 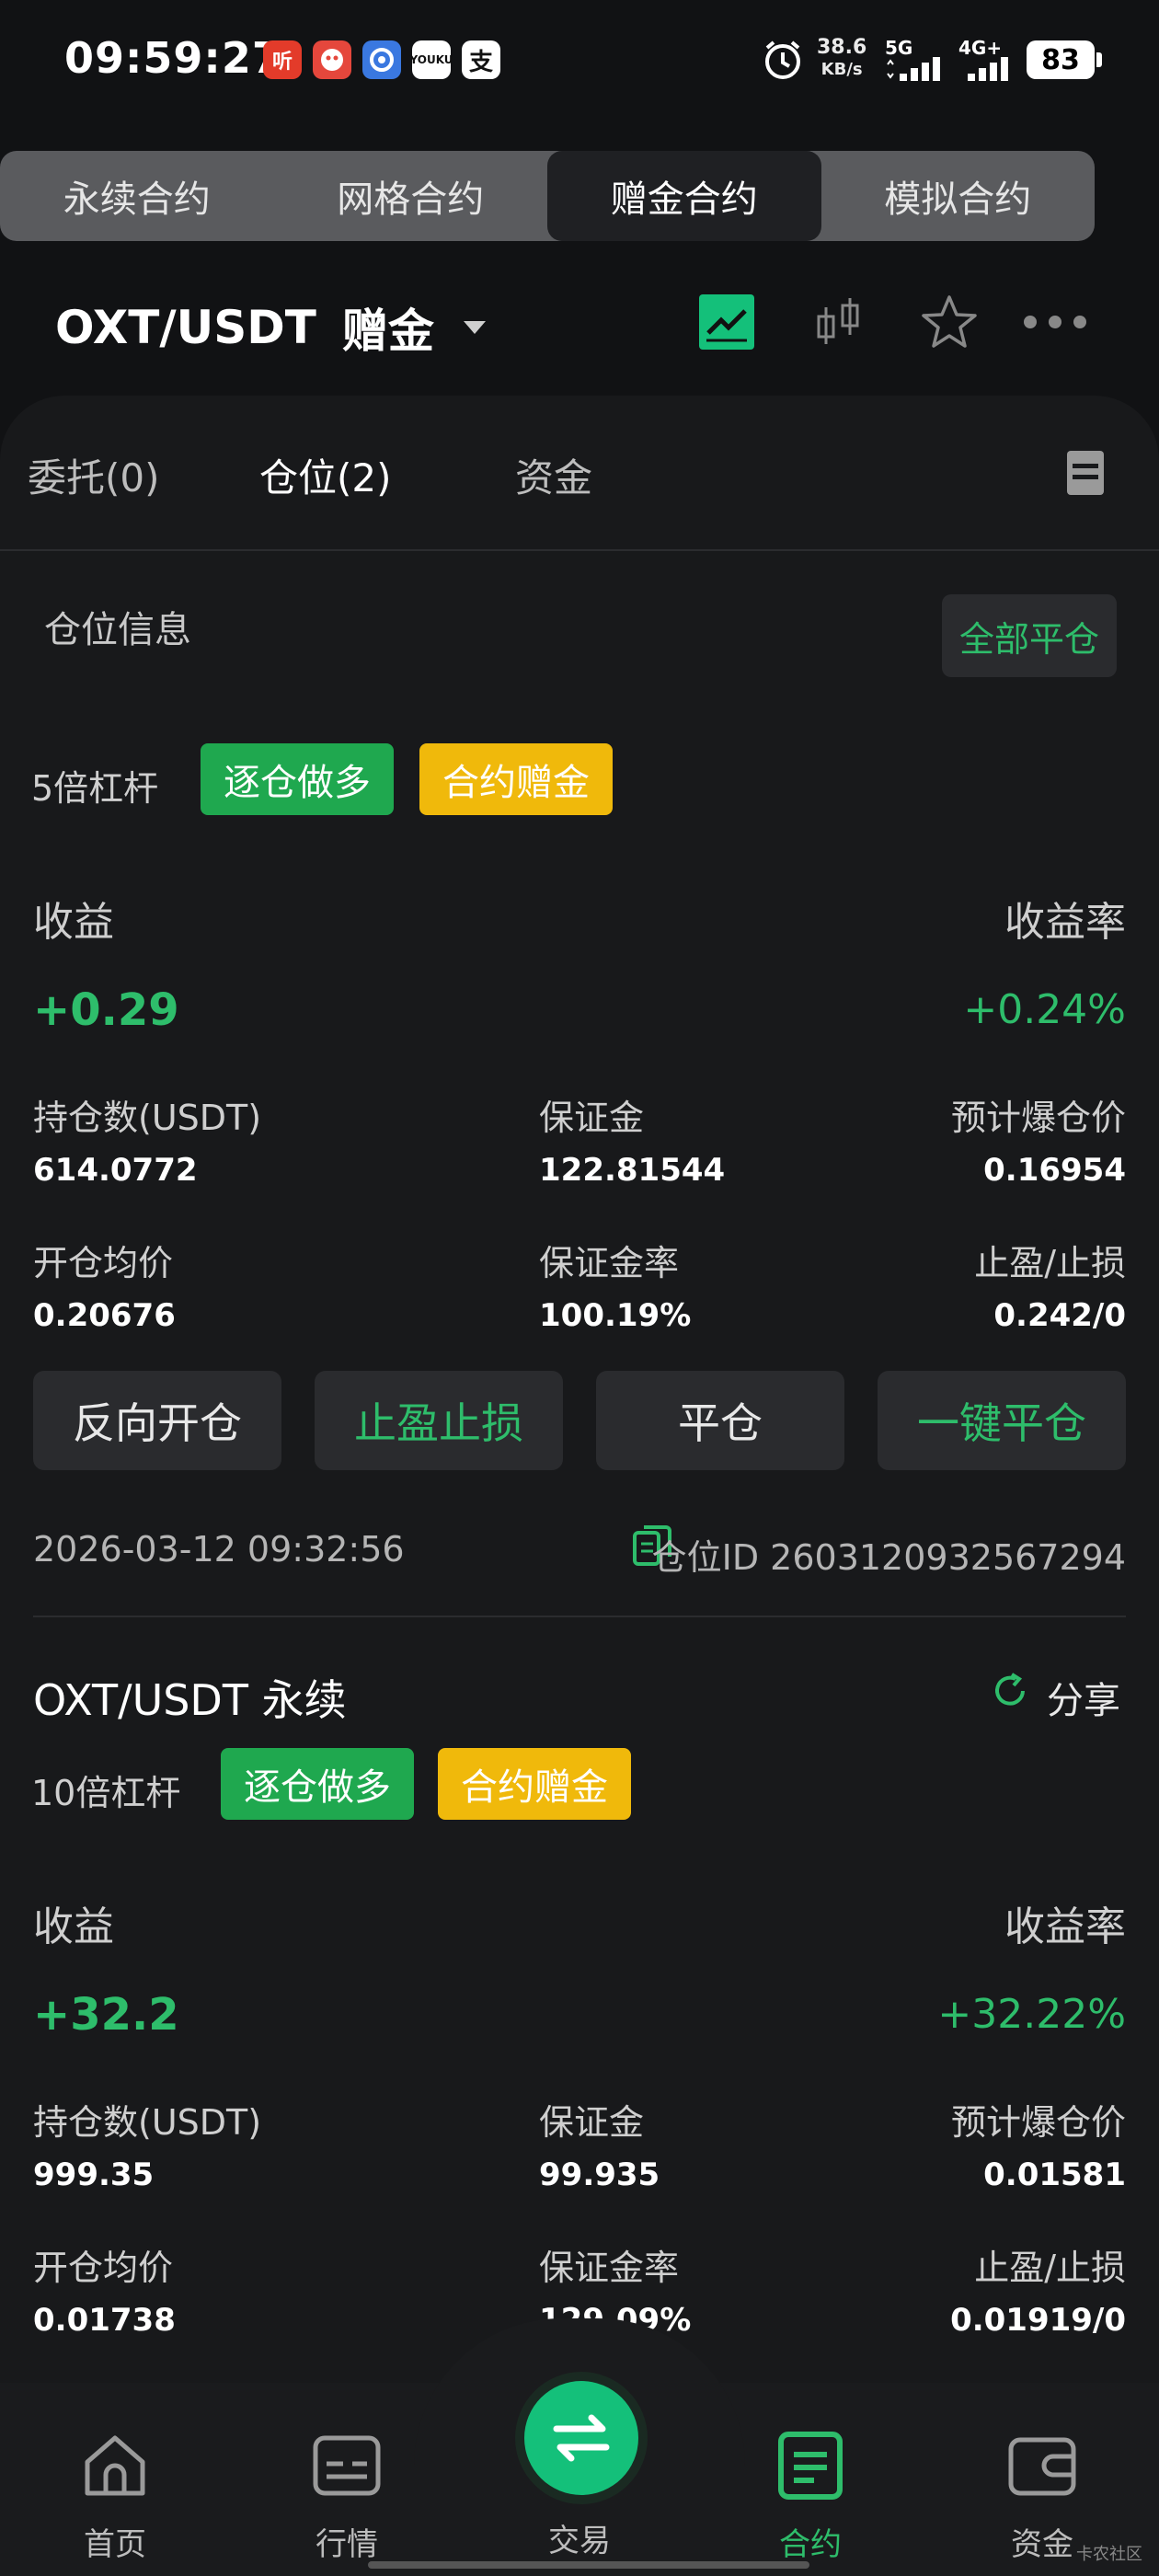 I want to click on line-chart-icon, so click(x=726, y=322).